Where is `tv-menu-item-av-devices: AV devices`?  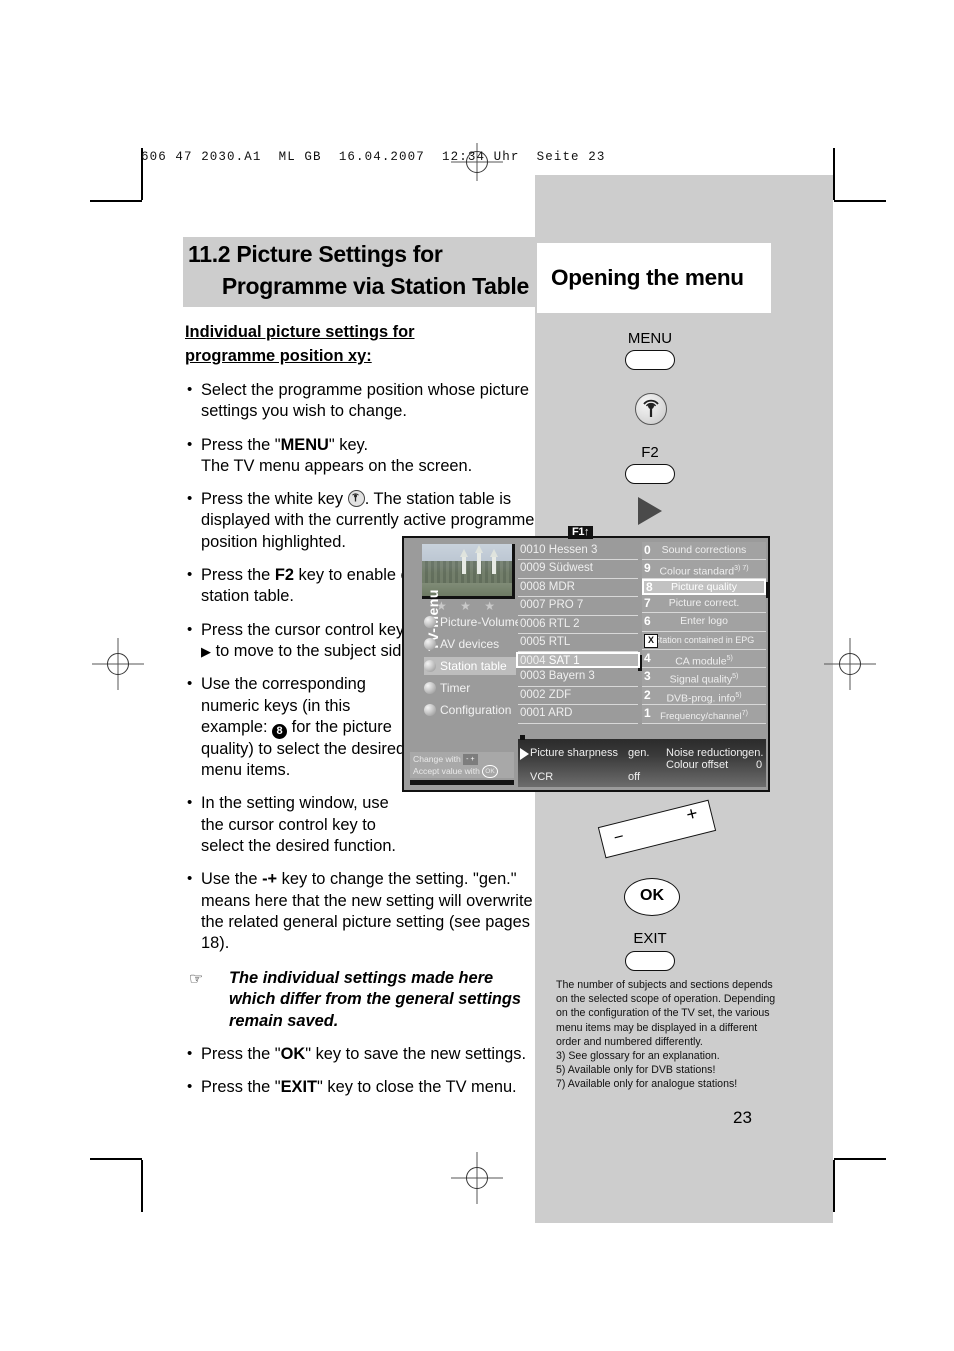 tv-menu-item-av-devices: AV devices is located at coordinates (470, 644).